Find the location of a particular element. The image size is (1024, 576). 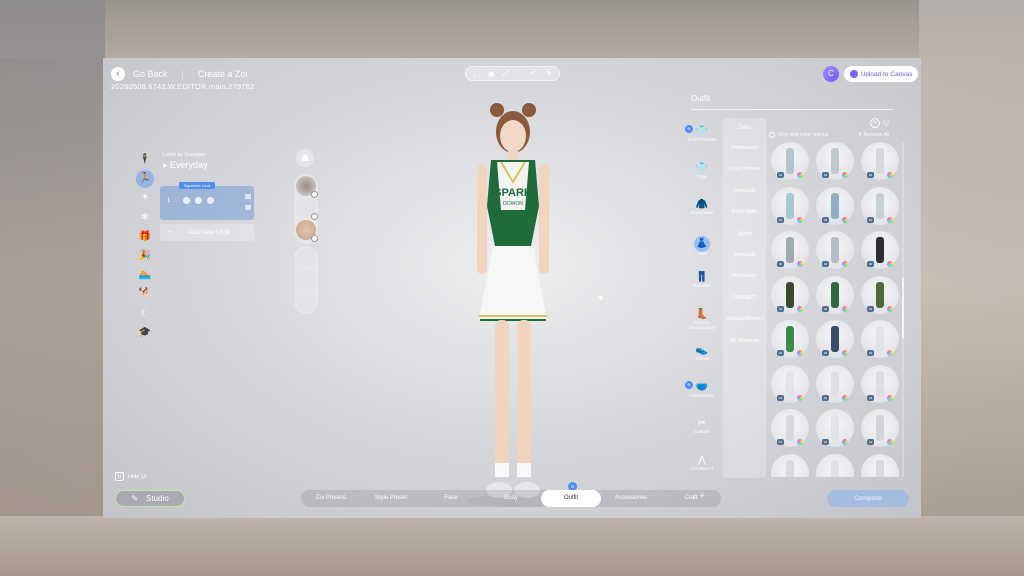

tab-outfit: Outfit is located at coordinates (571, 498).